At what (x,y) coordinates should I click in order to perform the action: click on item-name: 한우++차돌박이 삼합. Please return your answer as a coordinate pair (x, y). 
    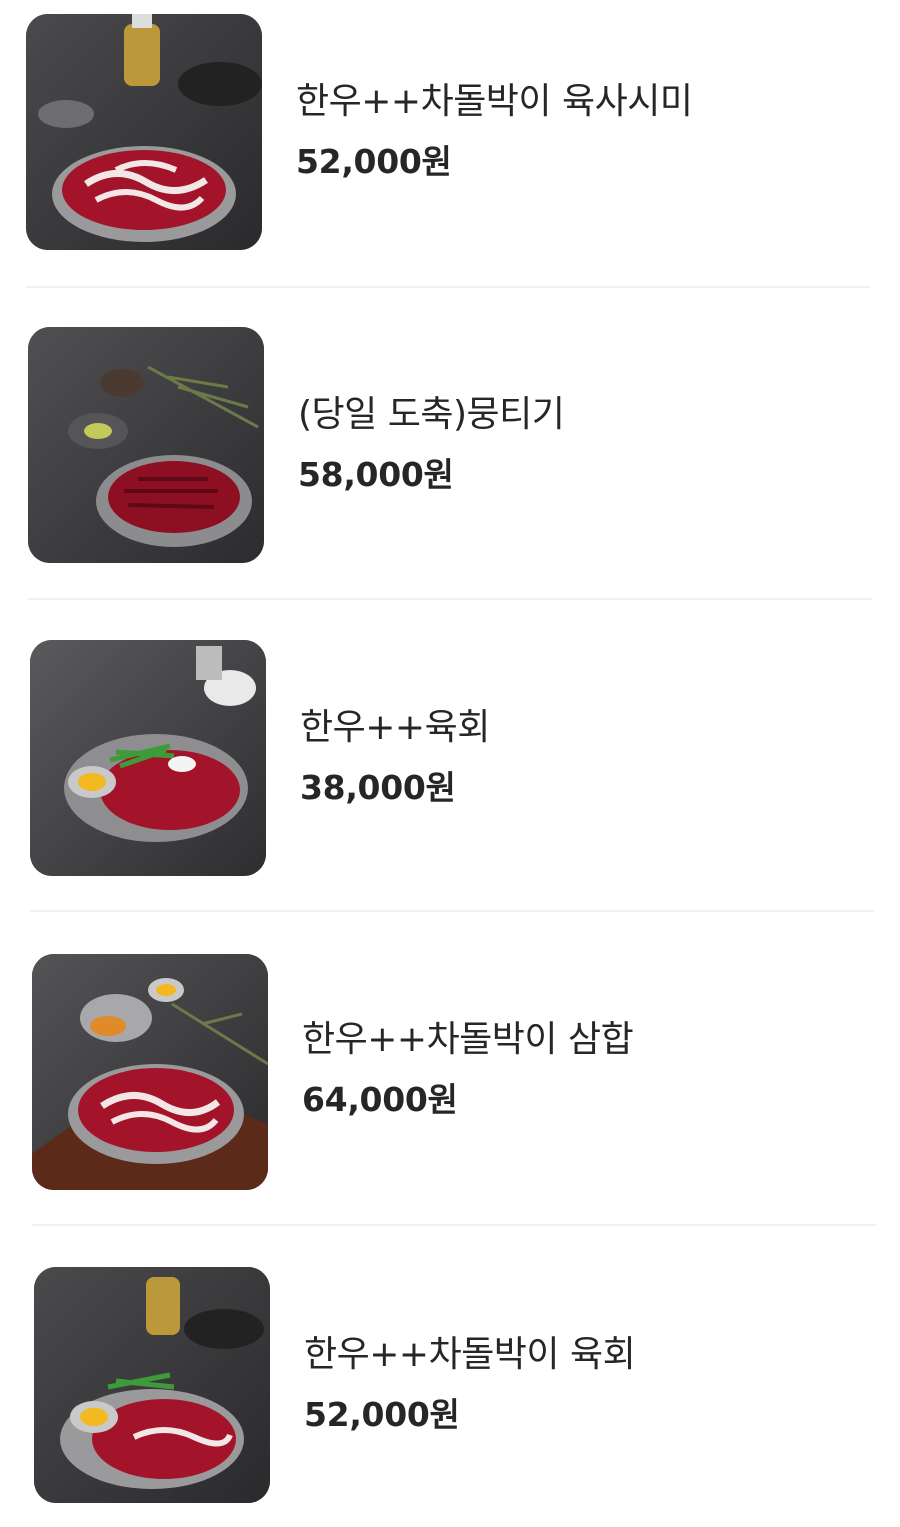
    Looking at the image, I should click on (468, 1039).